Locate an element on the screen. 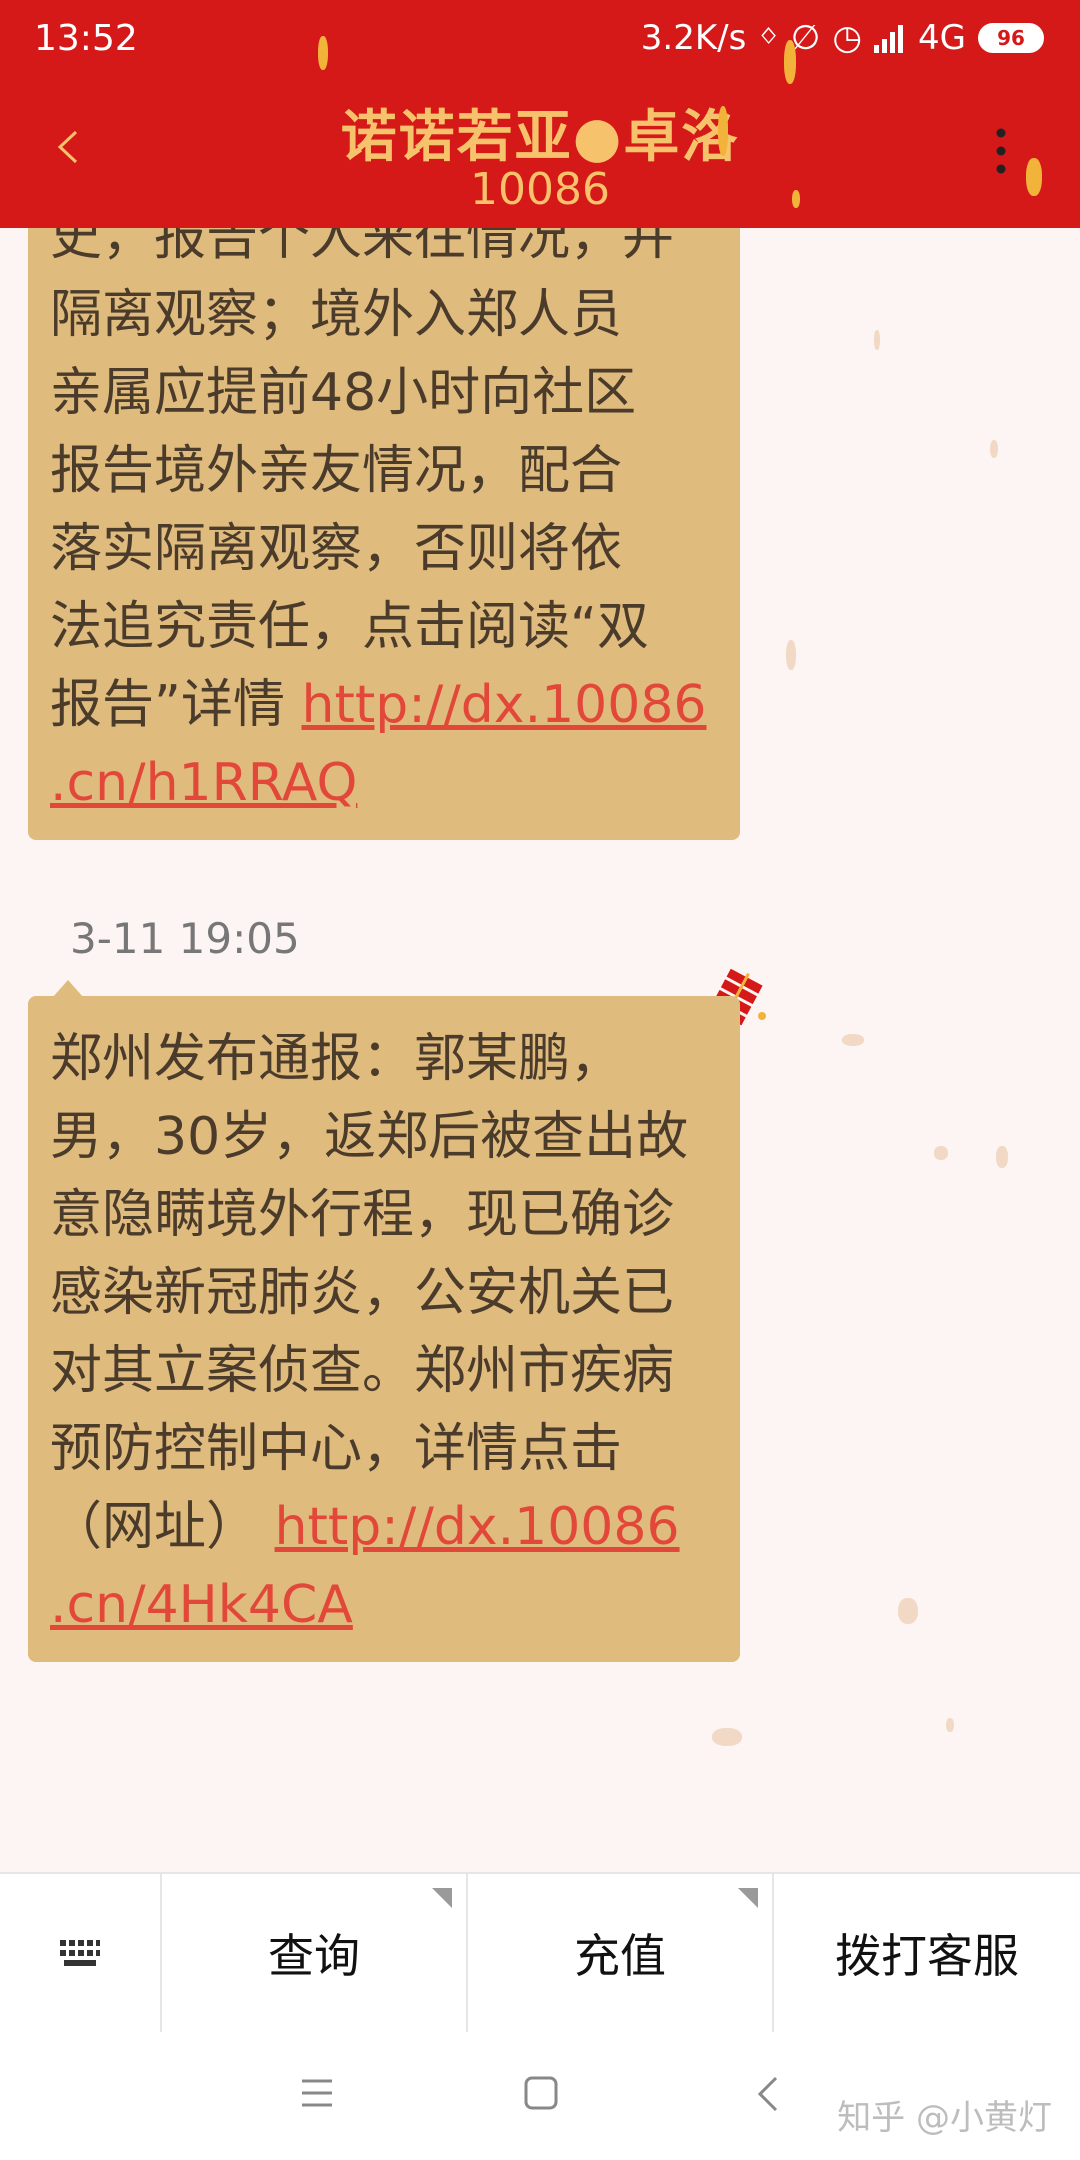  message-line: 隔离观察；境外入郑人员 is located at coordinates (336, 315).